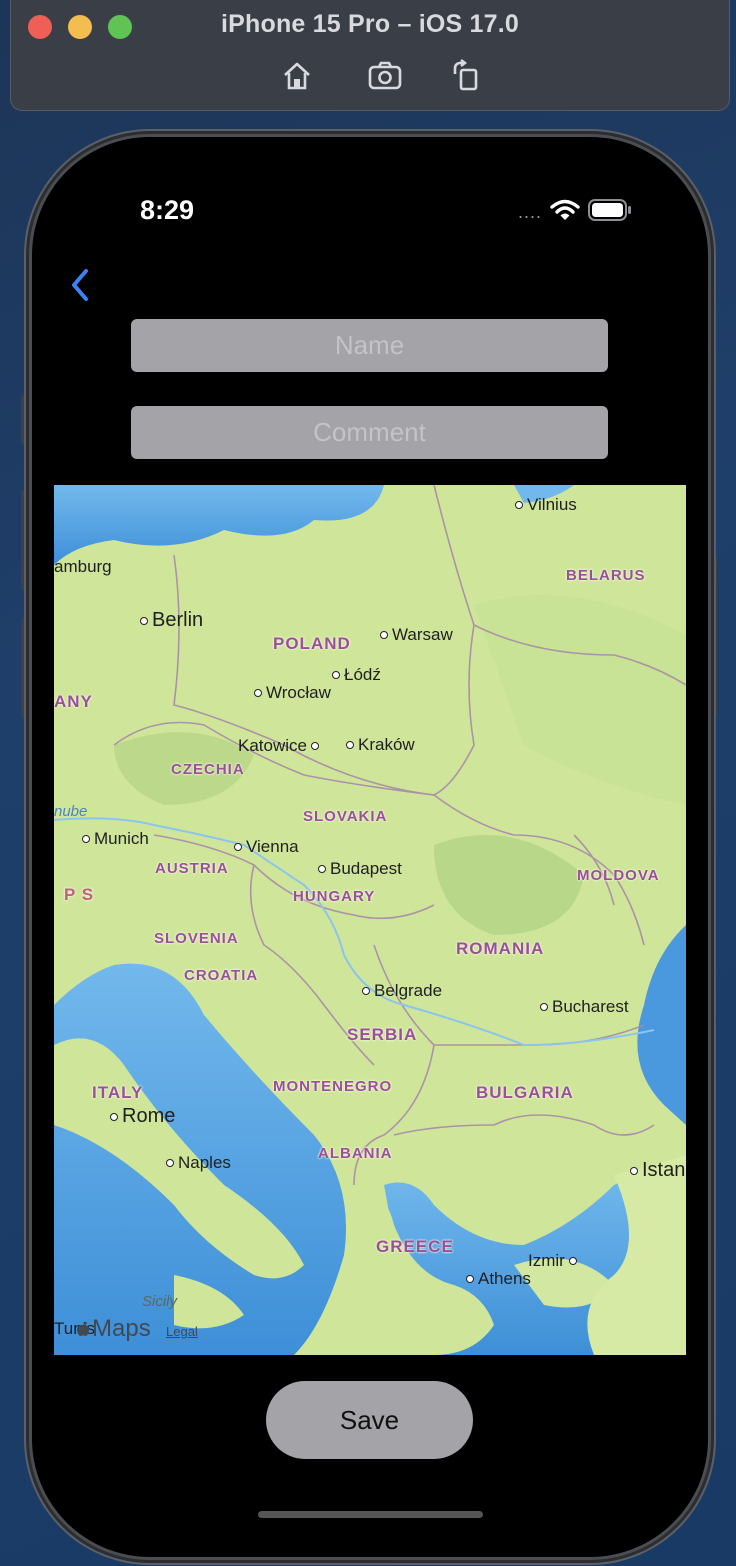 The height and width of the screenshot is (1566, 736). Describe the element at coordinates (618, 875) in the screenshot. I see `country-moldova: MOLDOVA` at that location.